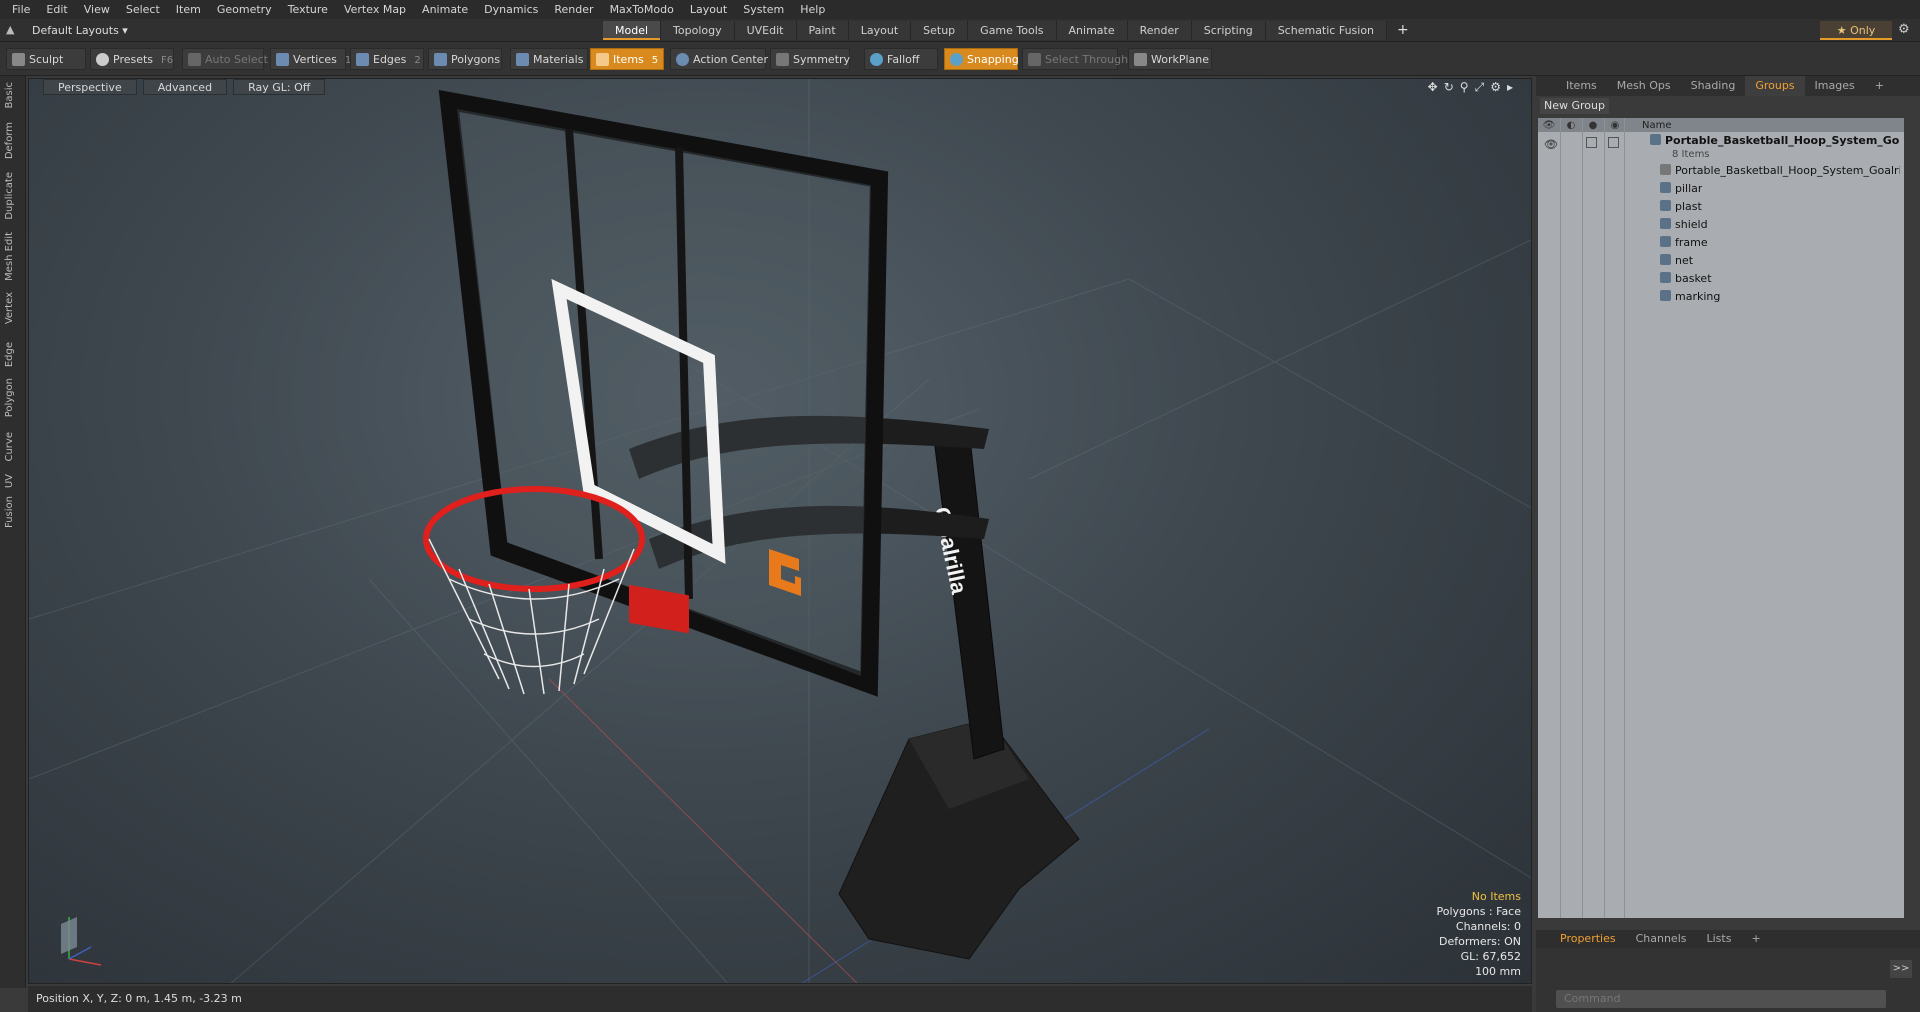  Describe the element at coordinates (21, 9) in the screenshot. I see `menu-file: File` at that location.